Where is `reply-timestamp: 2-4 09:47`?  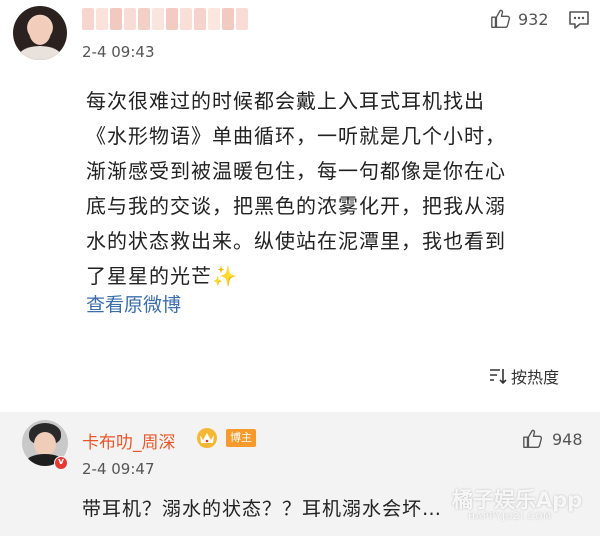
reply-timestamp: 2-4 09:47 is located at coordinates (118, 469).